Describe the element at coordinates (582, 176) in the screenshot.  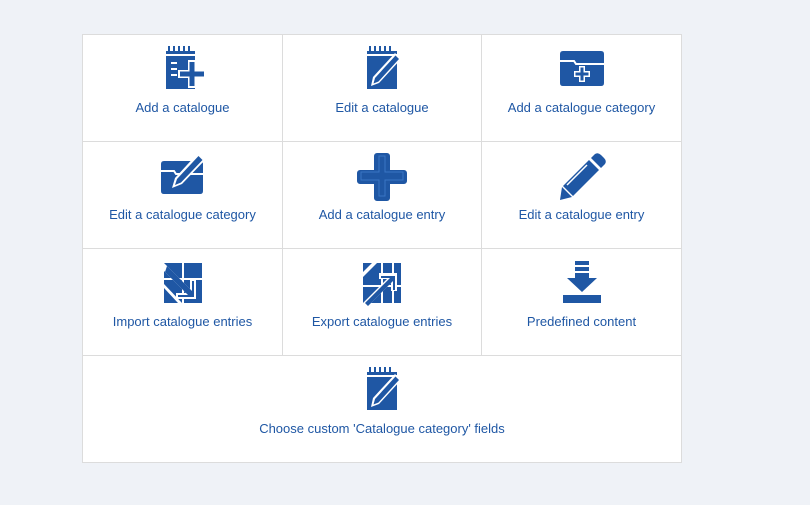
I see `pencil-icon` at that location.